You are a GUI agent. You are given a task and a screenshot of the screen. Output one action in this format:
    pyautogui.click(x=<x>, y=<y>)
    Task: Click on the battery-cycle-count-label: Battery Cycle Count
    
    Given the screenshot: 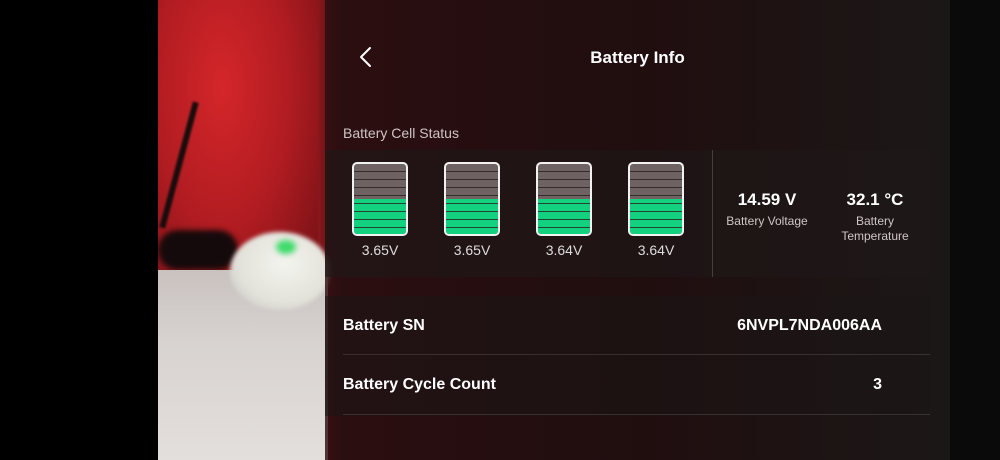 What is the action you would take?
    pyautogui.click(x=419, y=384)
    